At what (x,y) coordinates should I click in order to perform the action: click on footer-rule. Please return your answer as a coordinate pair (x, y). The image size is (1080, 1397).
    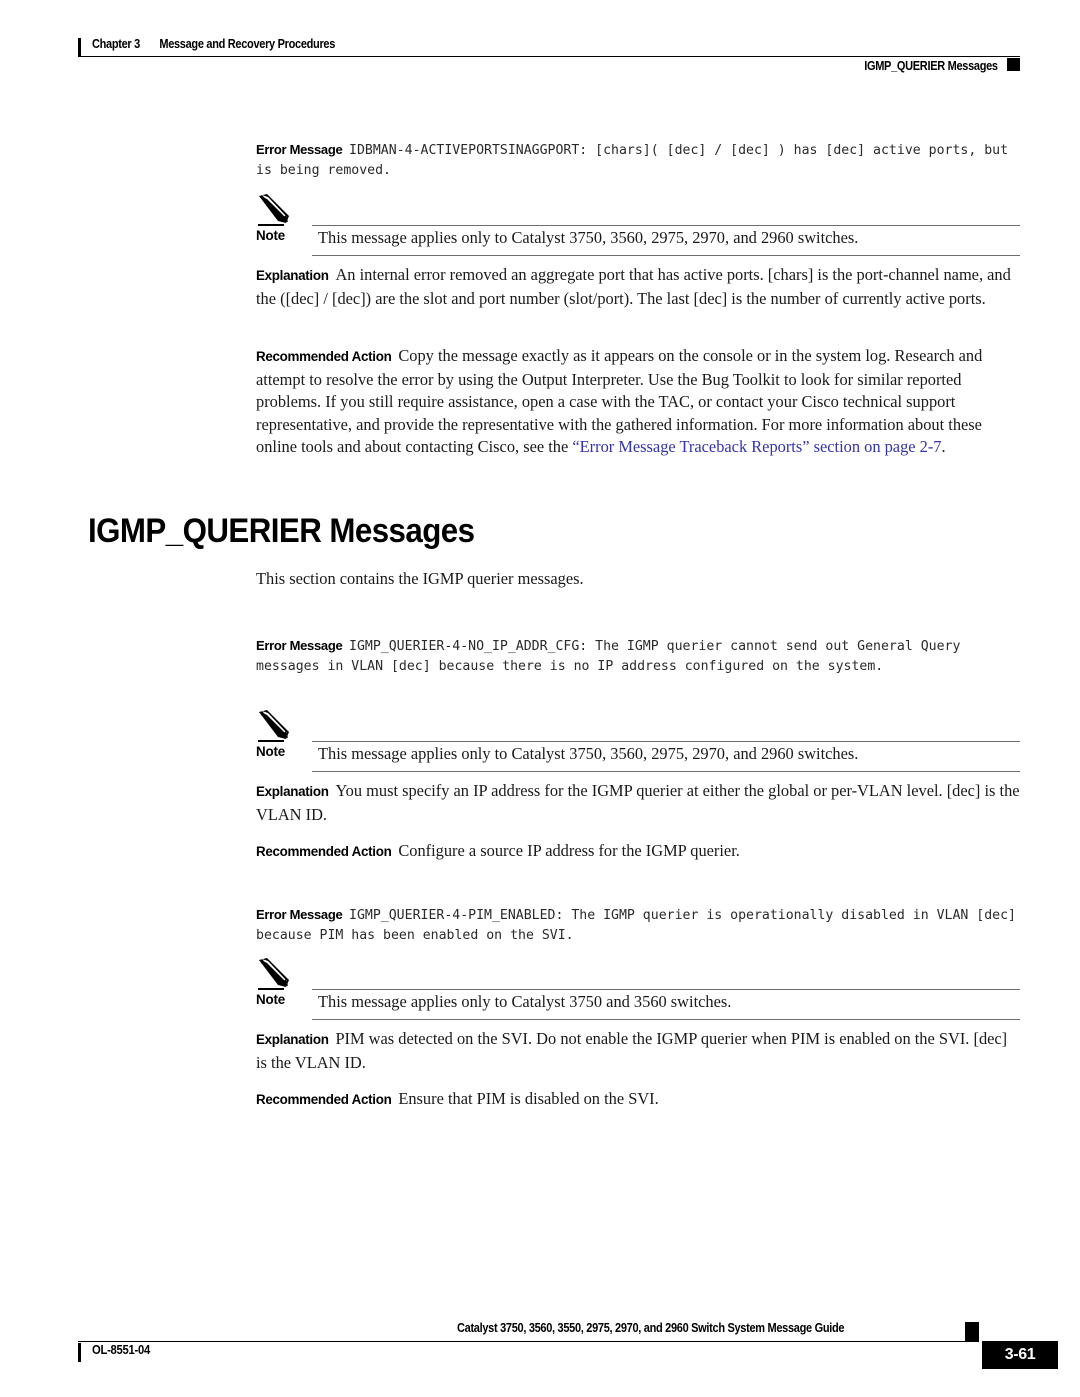
    Looking at the image, I should click on (528, 1341).